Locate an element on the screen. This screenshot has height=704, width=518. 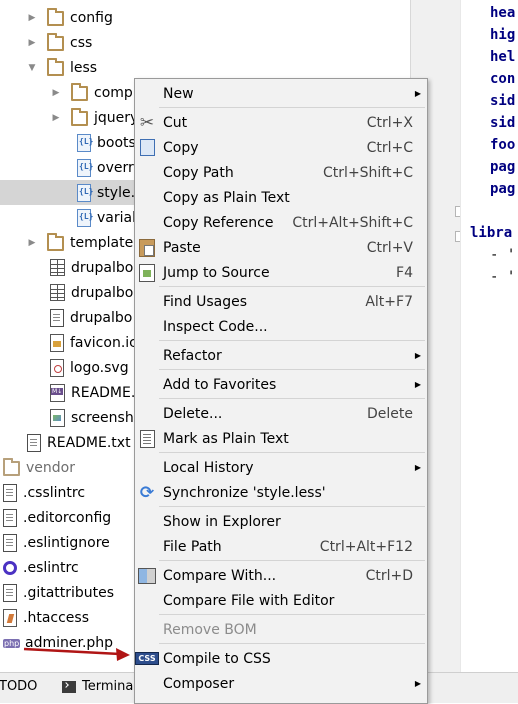
tree-item-label: config is located at coordinates (91, 17).